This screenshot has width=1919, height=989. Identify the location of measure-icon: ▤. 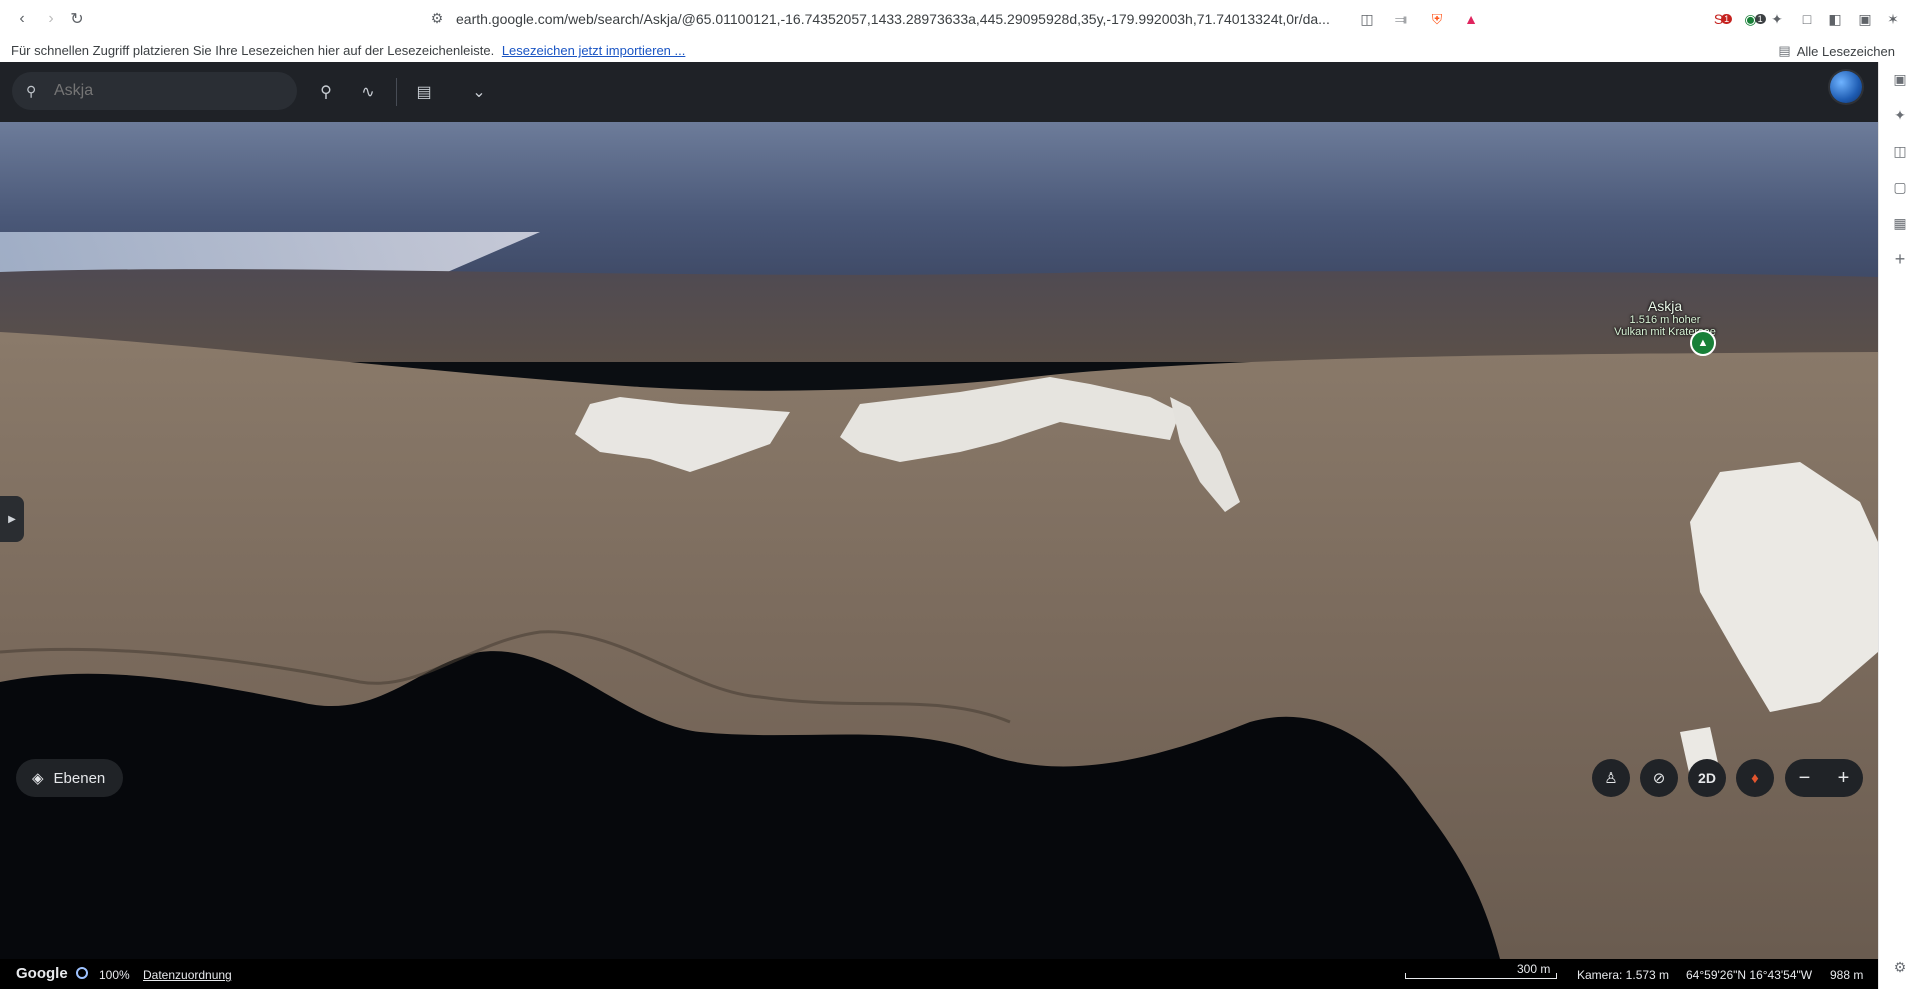
(424, 92).